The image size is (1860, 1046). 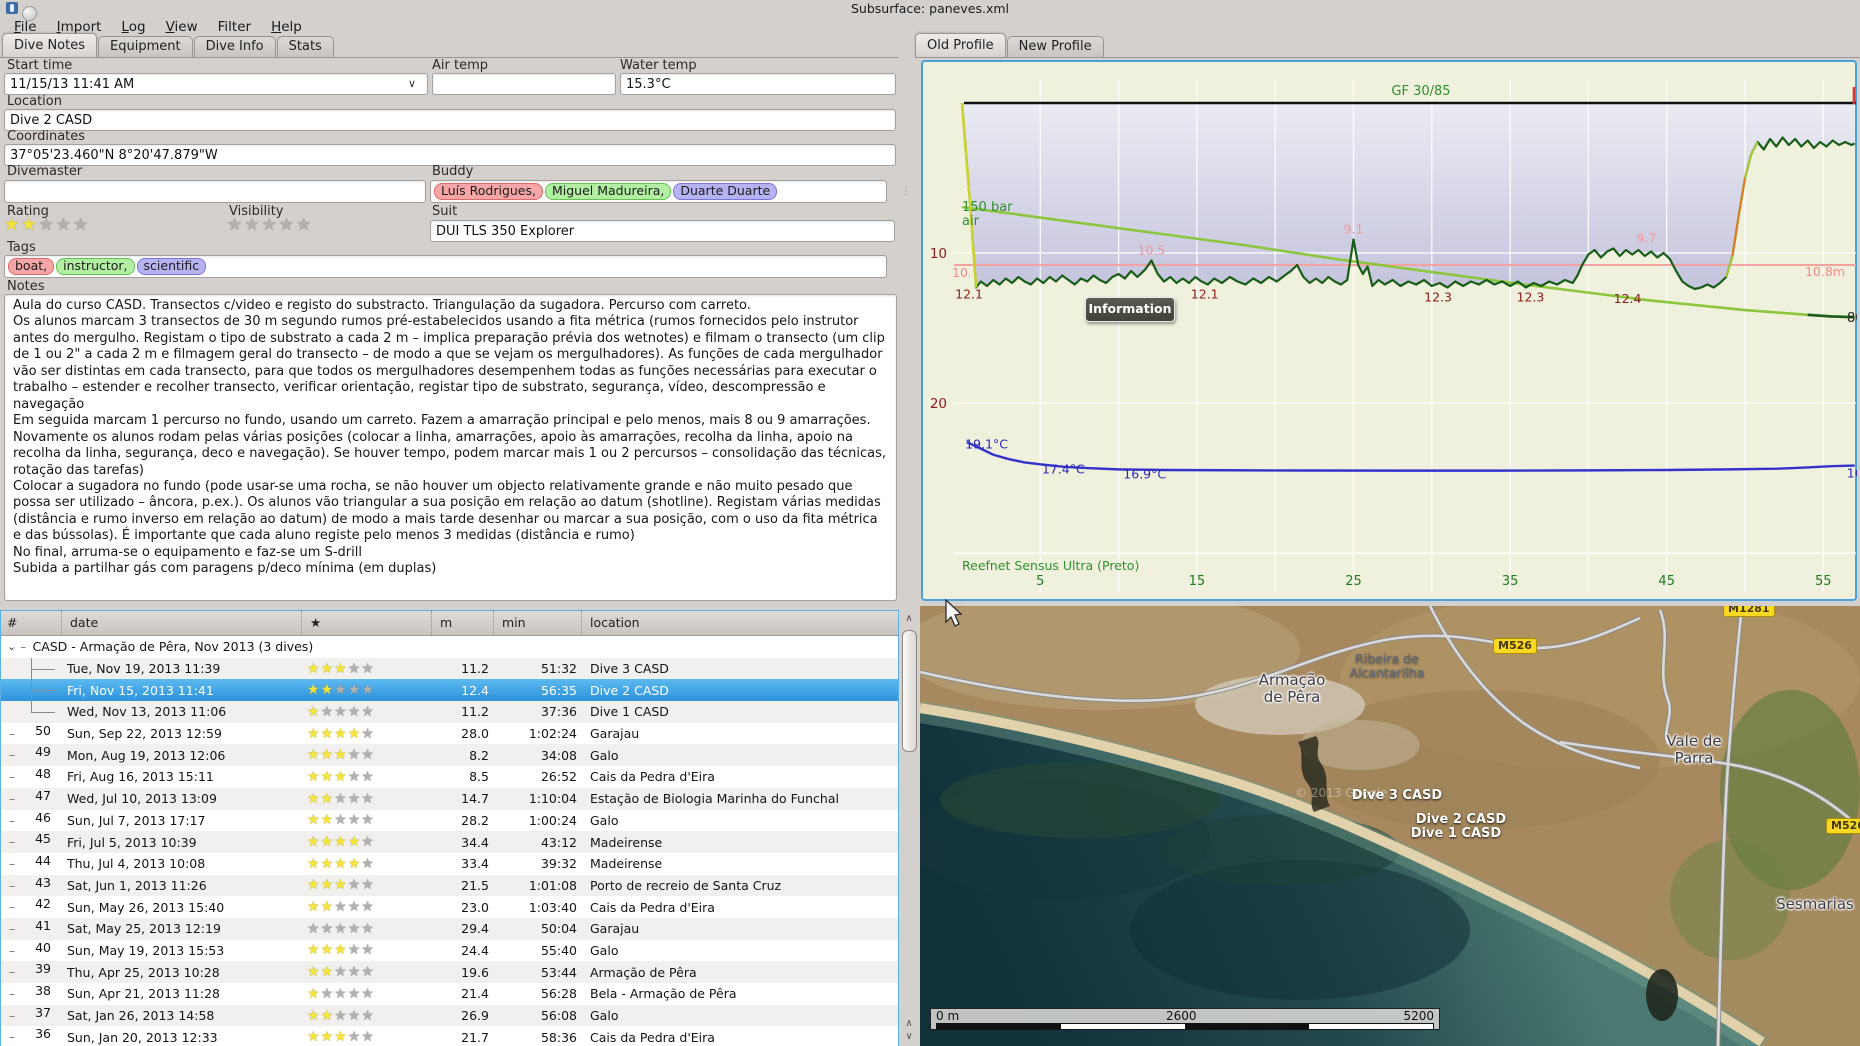 What do you see at coordinates (145, 46) in the screenshot?
I see `tab-equipment: Equipment` at bounding box center [145, 46].